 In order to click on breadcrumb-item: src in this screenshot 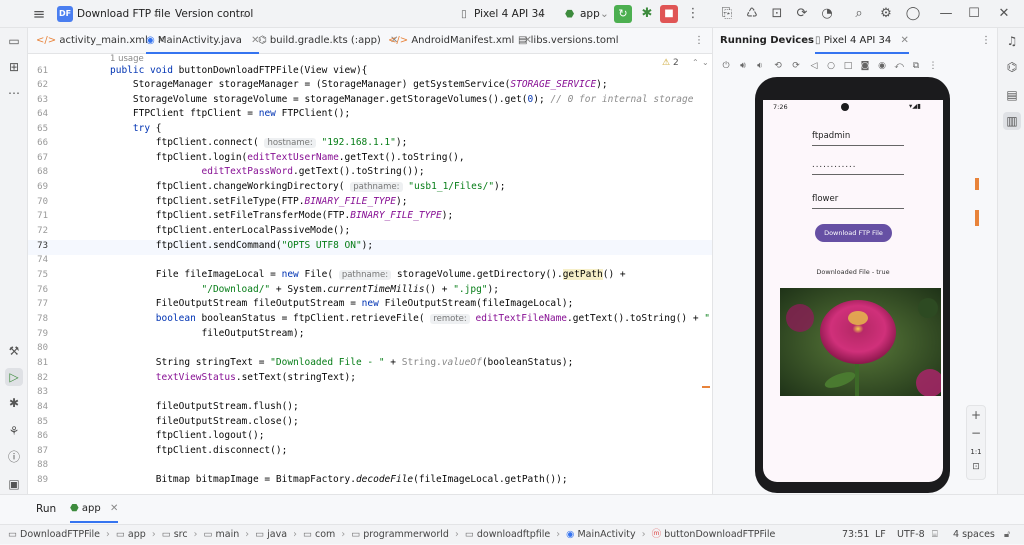, I will do `click(181, 534)`.